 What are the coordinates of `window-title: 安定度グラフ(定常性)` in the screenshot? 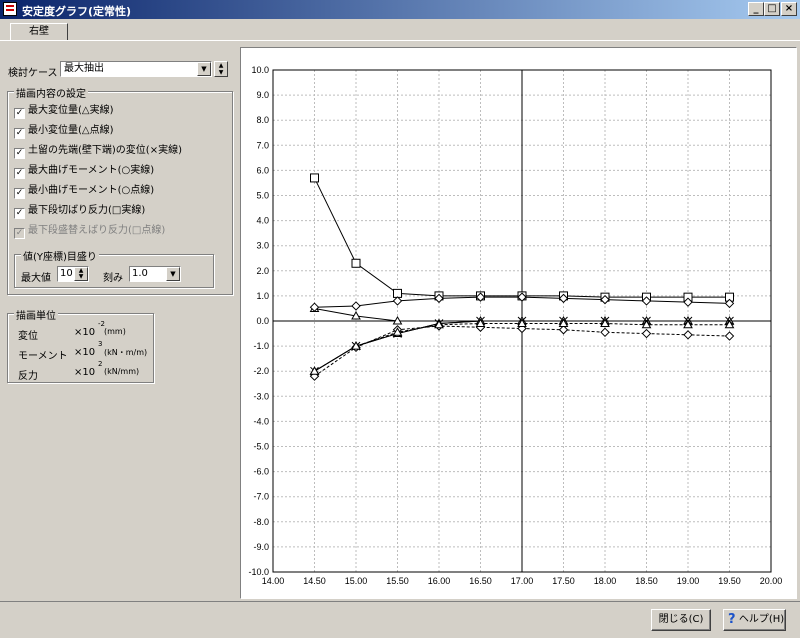 It's located at (77, 11).